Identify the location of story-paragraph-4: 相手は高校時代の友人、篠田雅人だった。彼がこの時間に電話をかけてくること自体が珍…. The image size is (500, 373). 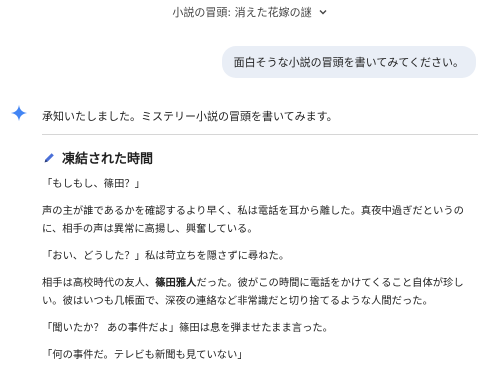
(263, 292).